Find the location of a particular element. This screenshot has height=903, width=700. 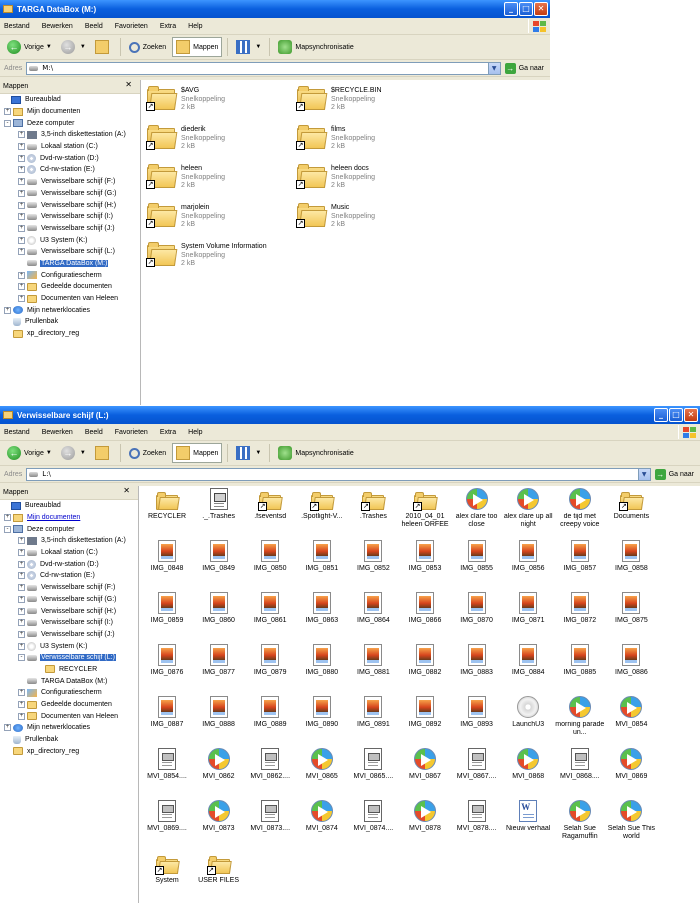

maximize-button: □ is located at coordinates (526, 9).